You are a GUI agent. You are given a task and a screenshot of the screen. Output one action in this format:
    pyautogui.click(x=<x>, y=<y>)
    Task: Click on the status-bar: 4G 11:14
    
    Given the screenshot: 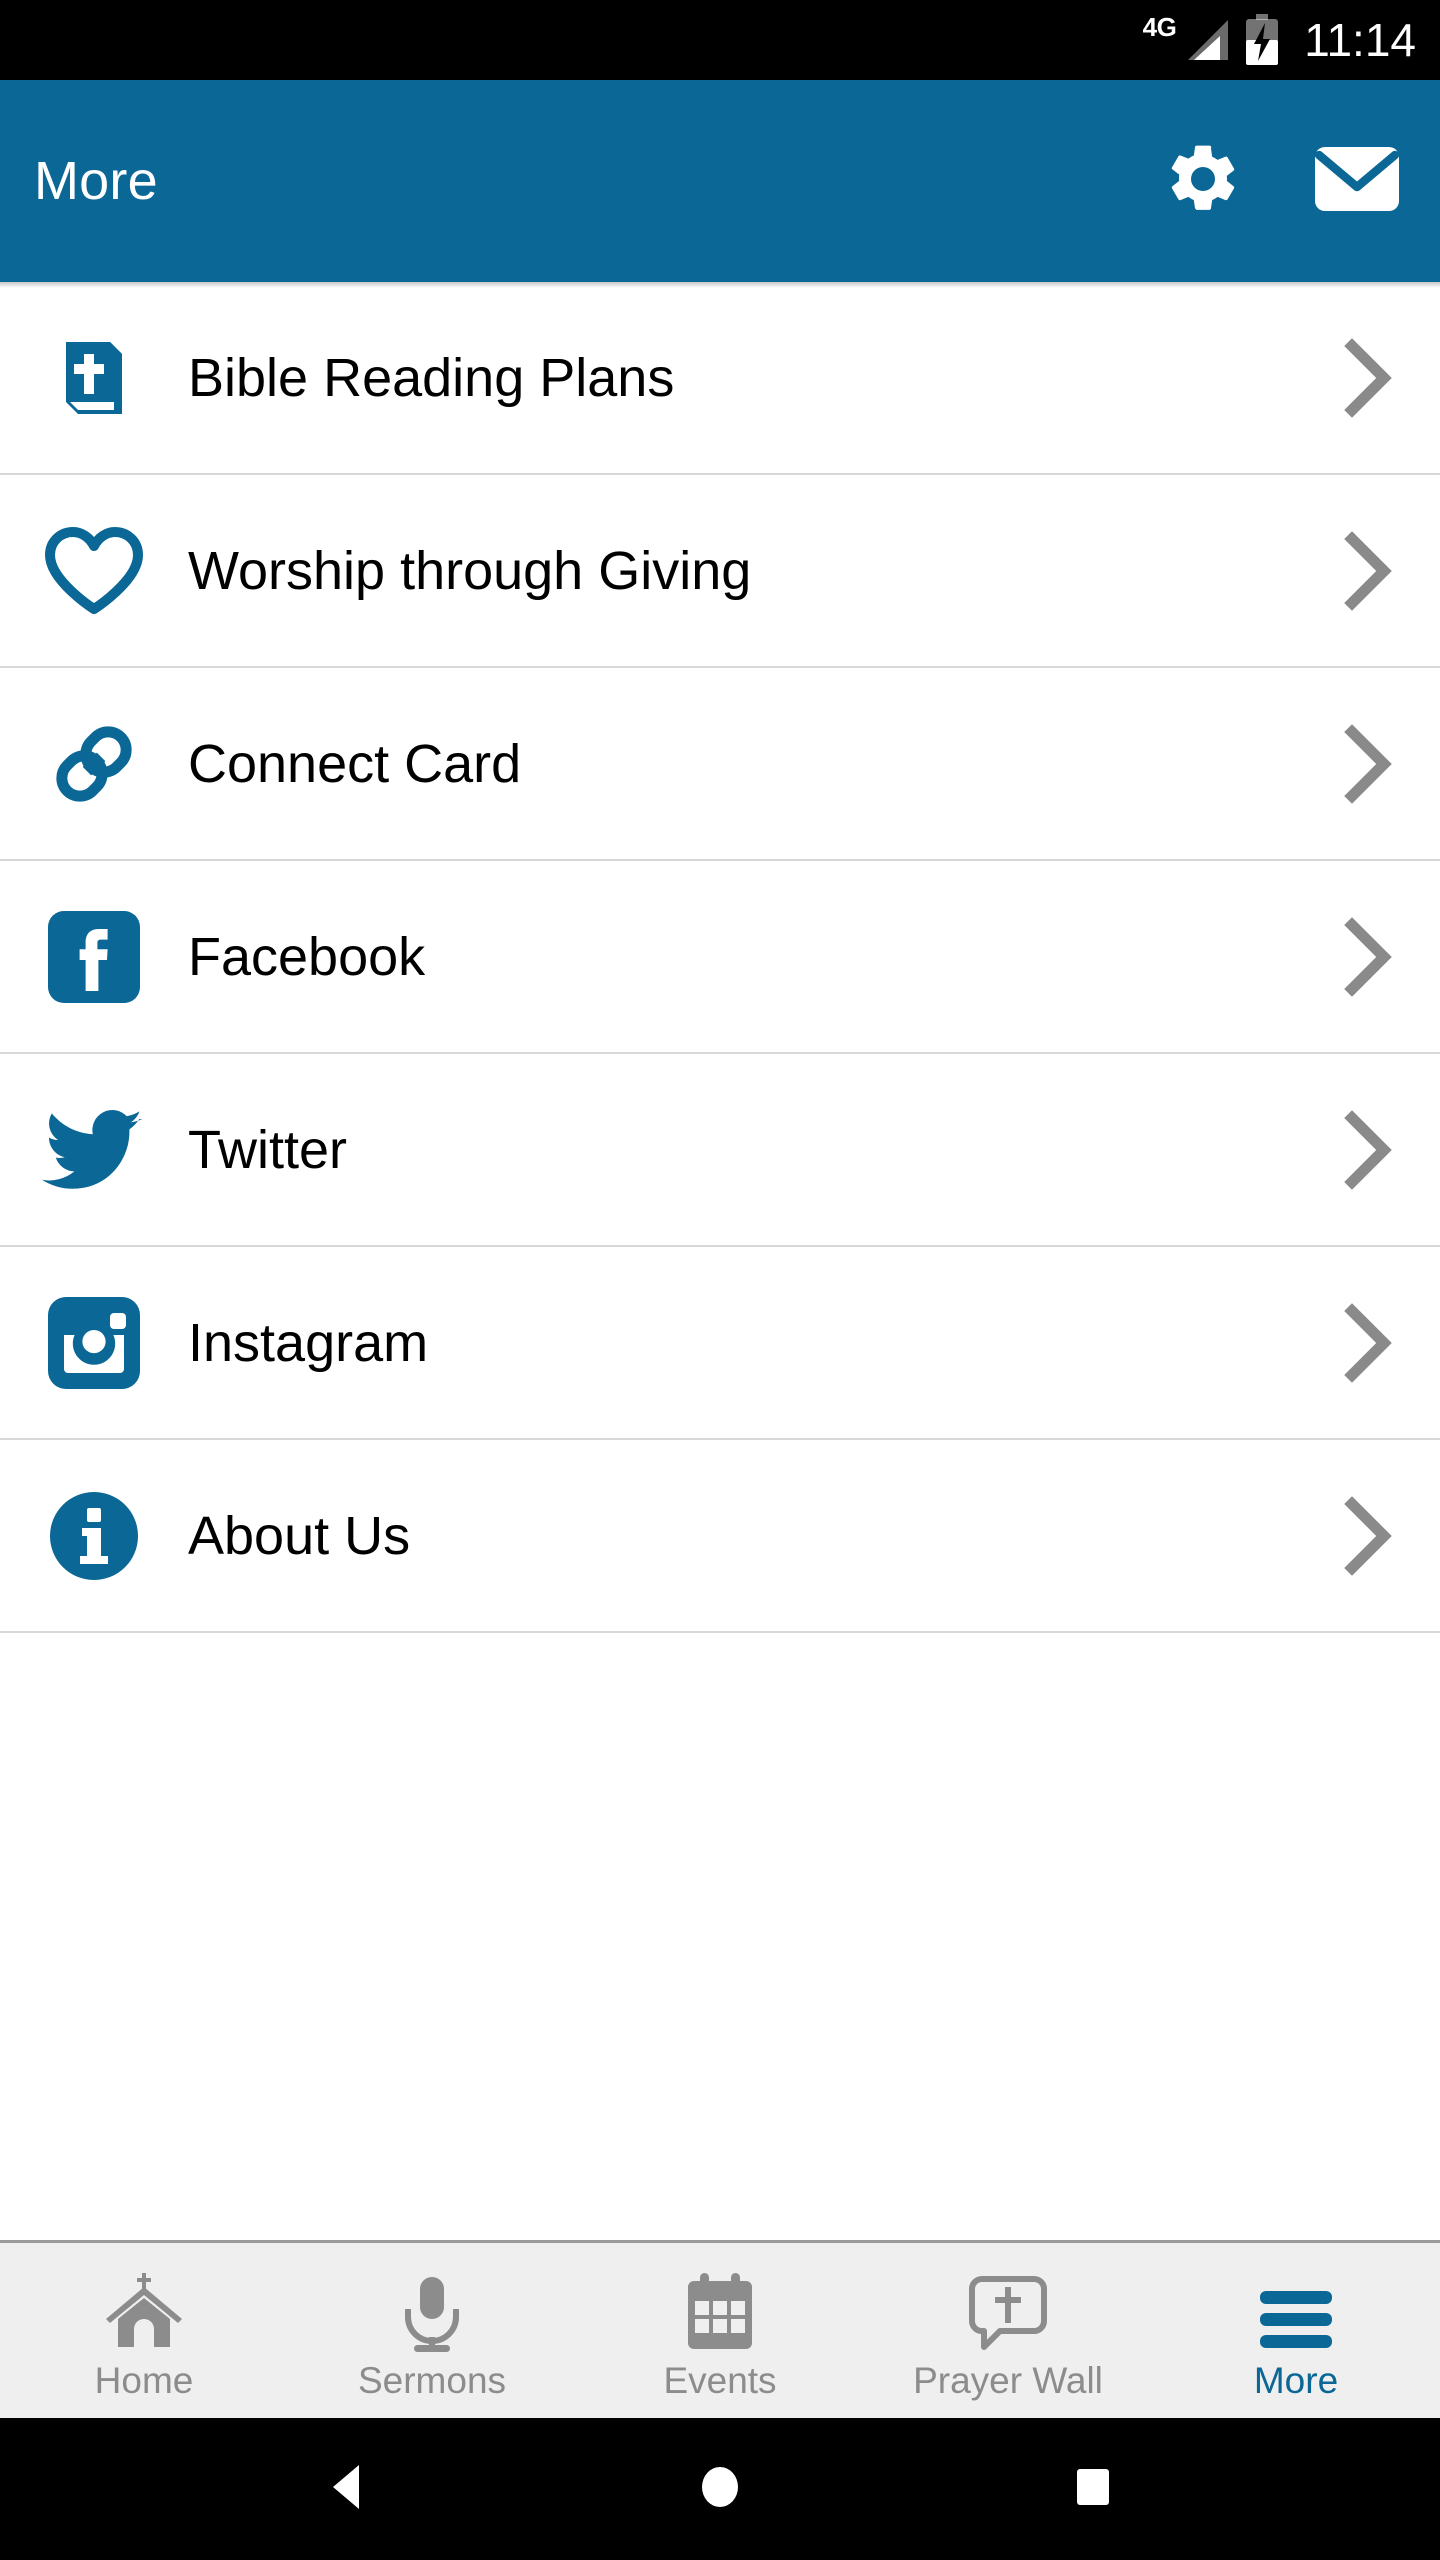 What is the action you would take?
    pyautogui.click(x=720, y=40)
    